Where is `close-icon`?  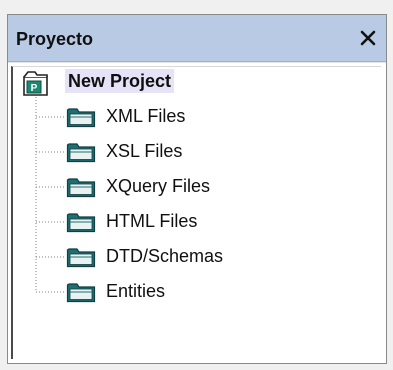
close-icon is located at coordinates (368, 38).